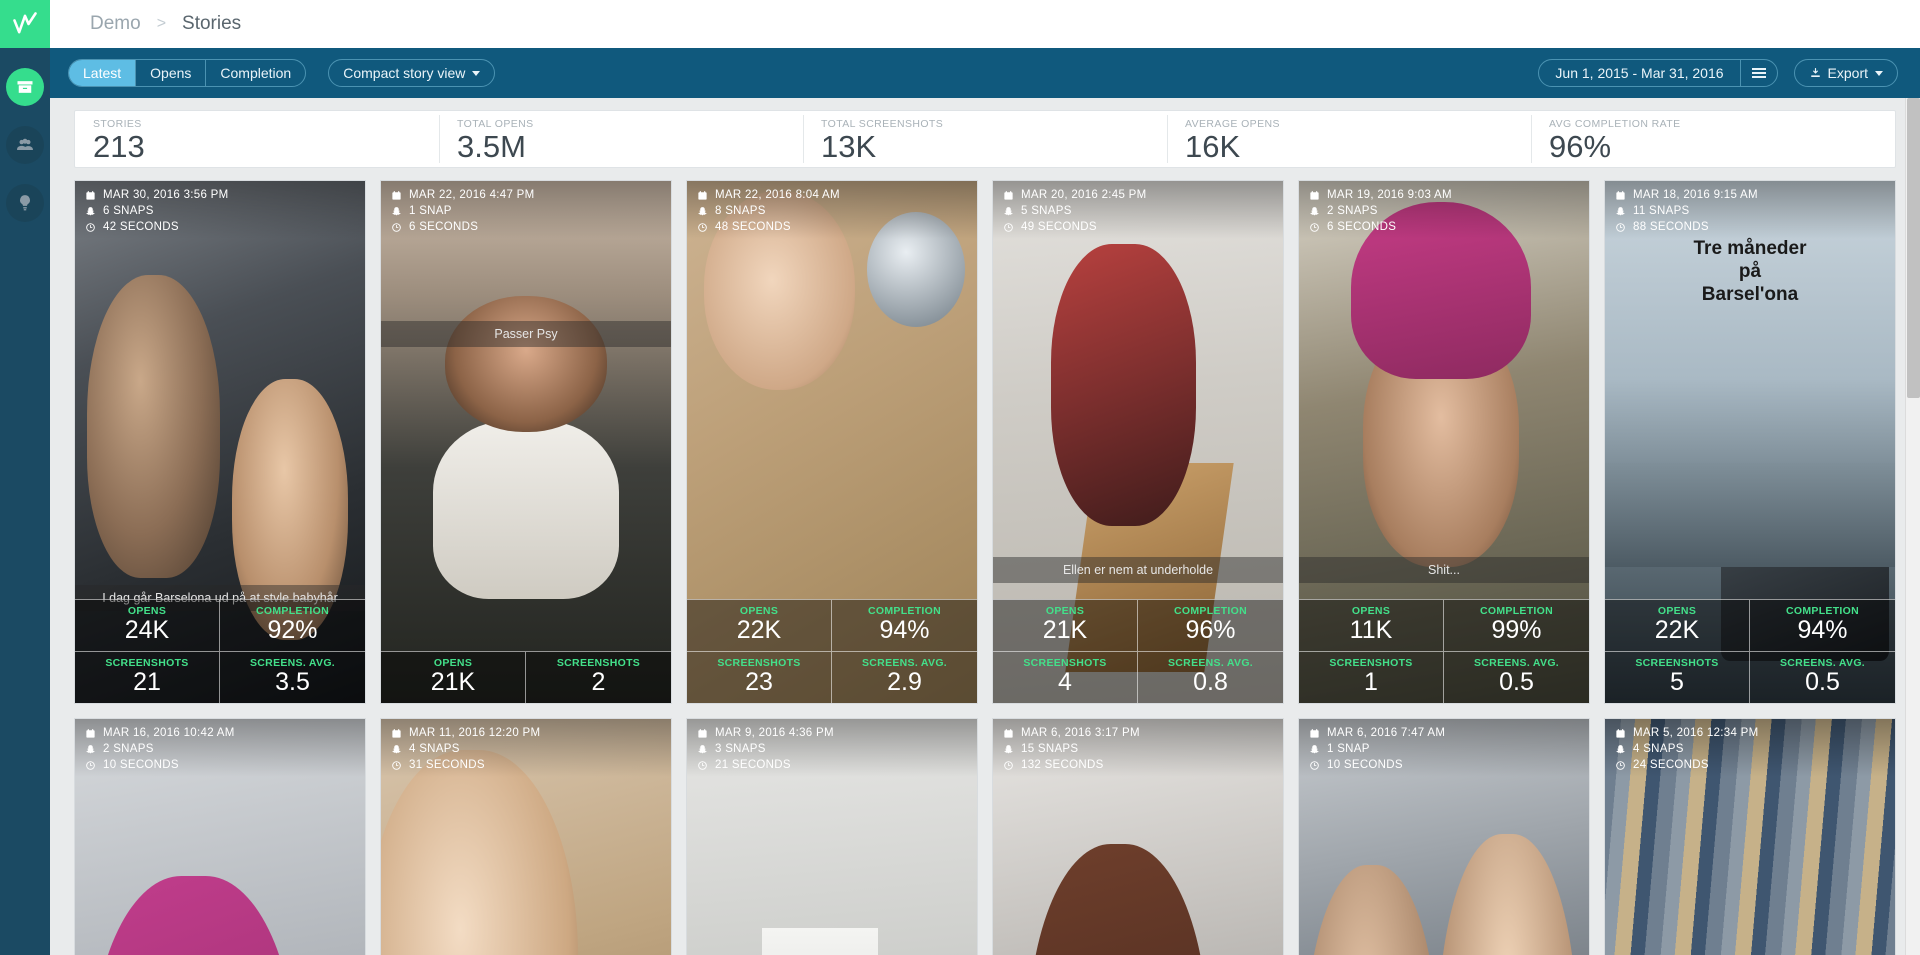 The width and height of the screenshot is (1920, 955). What do you see at coordinates (1750, 733) in the screenshot?
I see `story-date-row: MAR 5, 2016 12:34 PM` at bounding box center [1750, 733].